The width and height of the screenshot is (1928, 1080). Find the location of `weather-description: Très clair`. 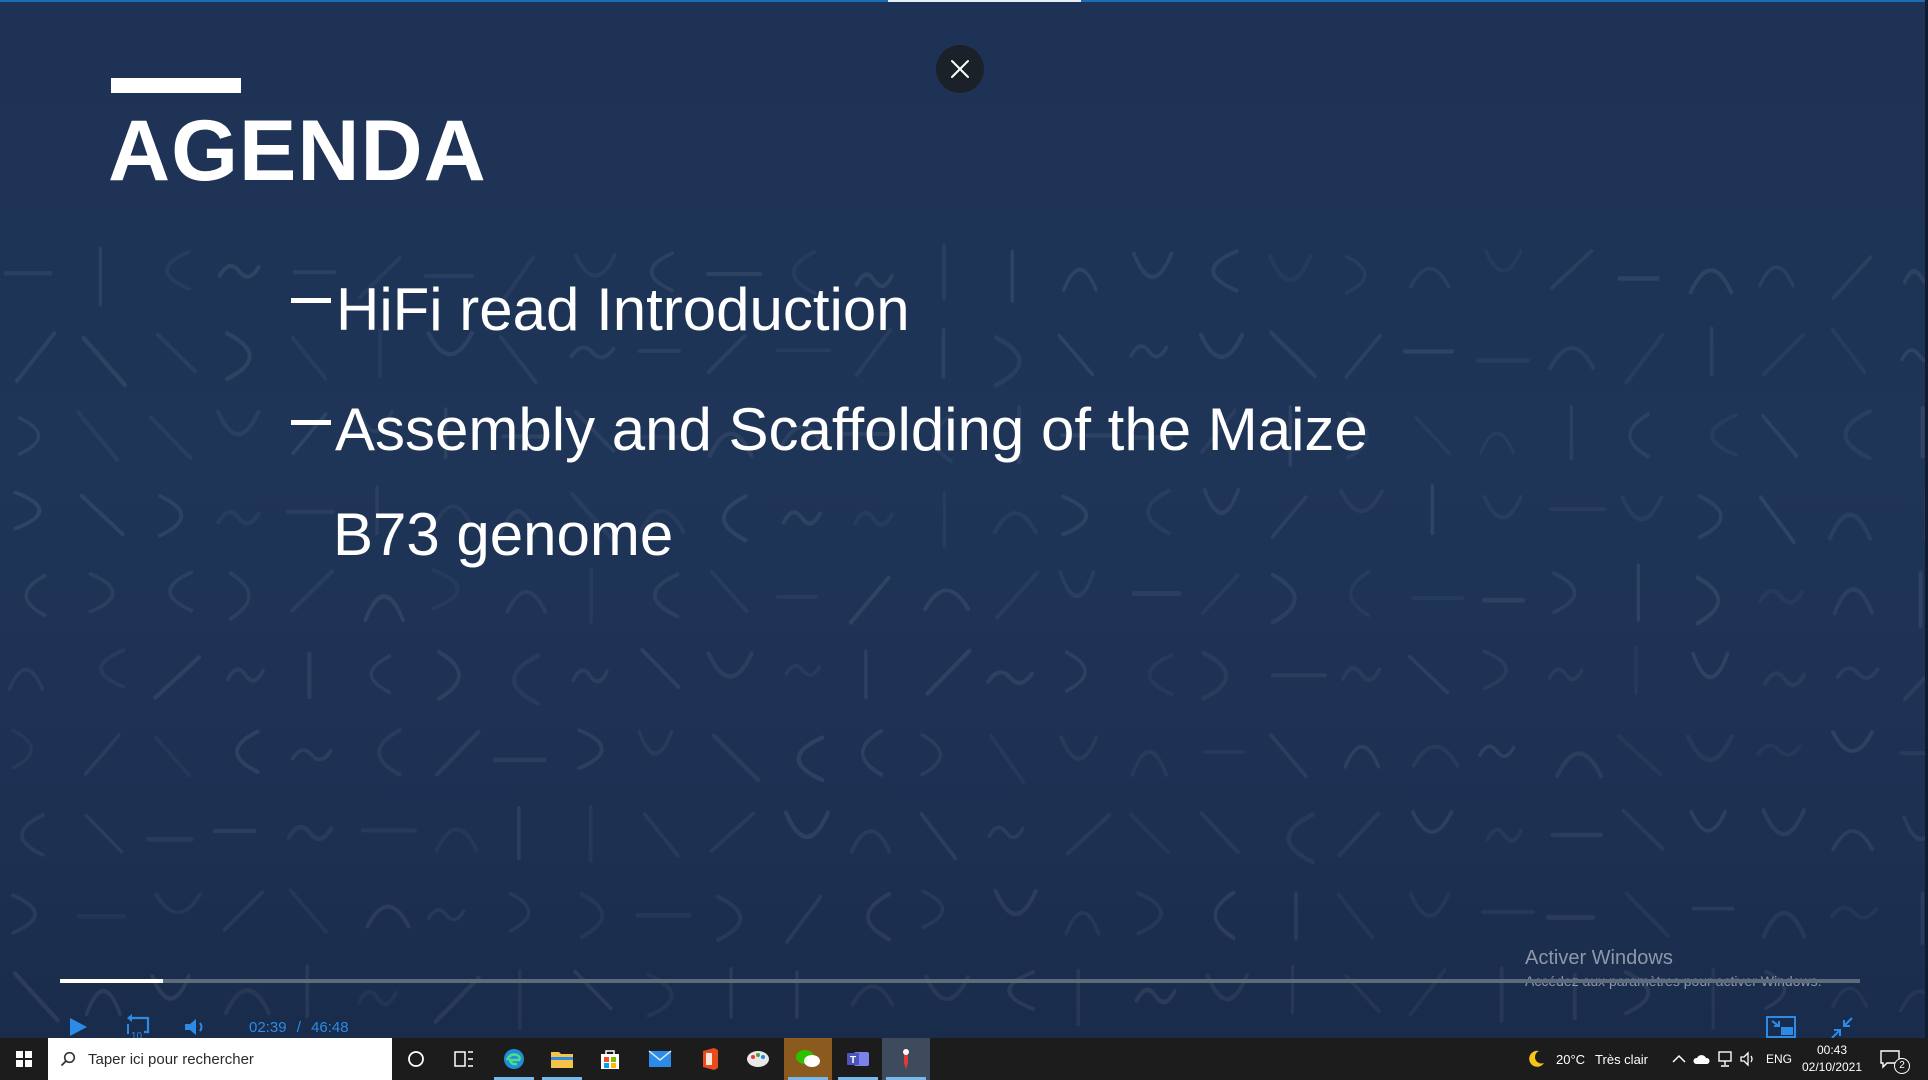

weather-description: Très clair is located at coordinates (1622, 1059).